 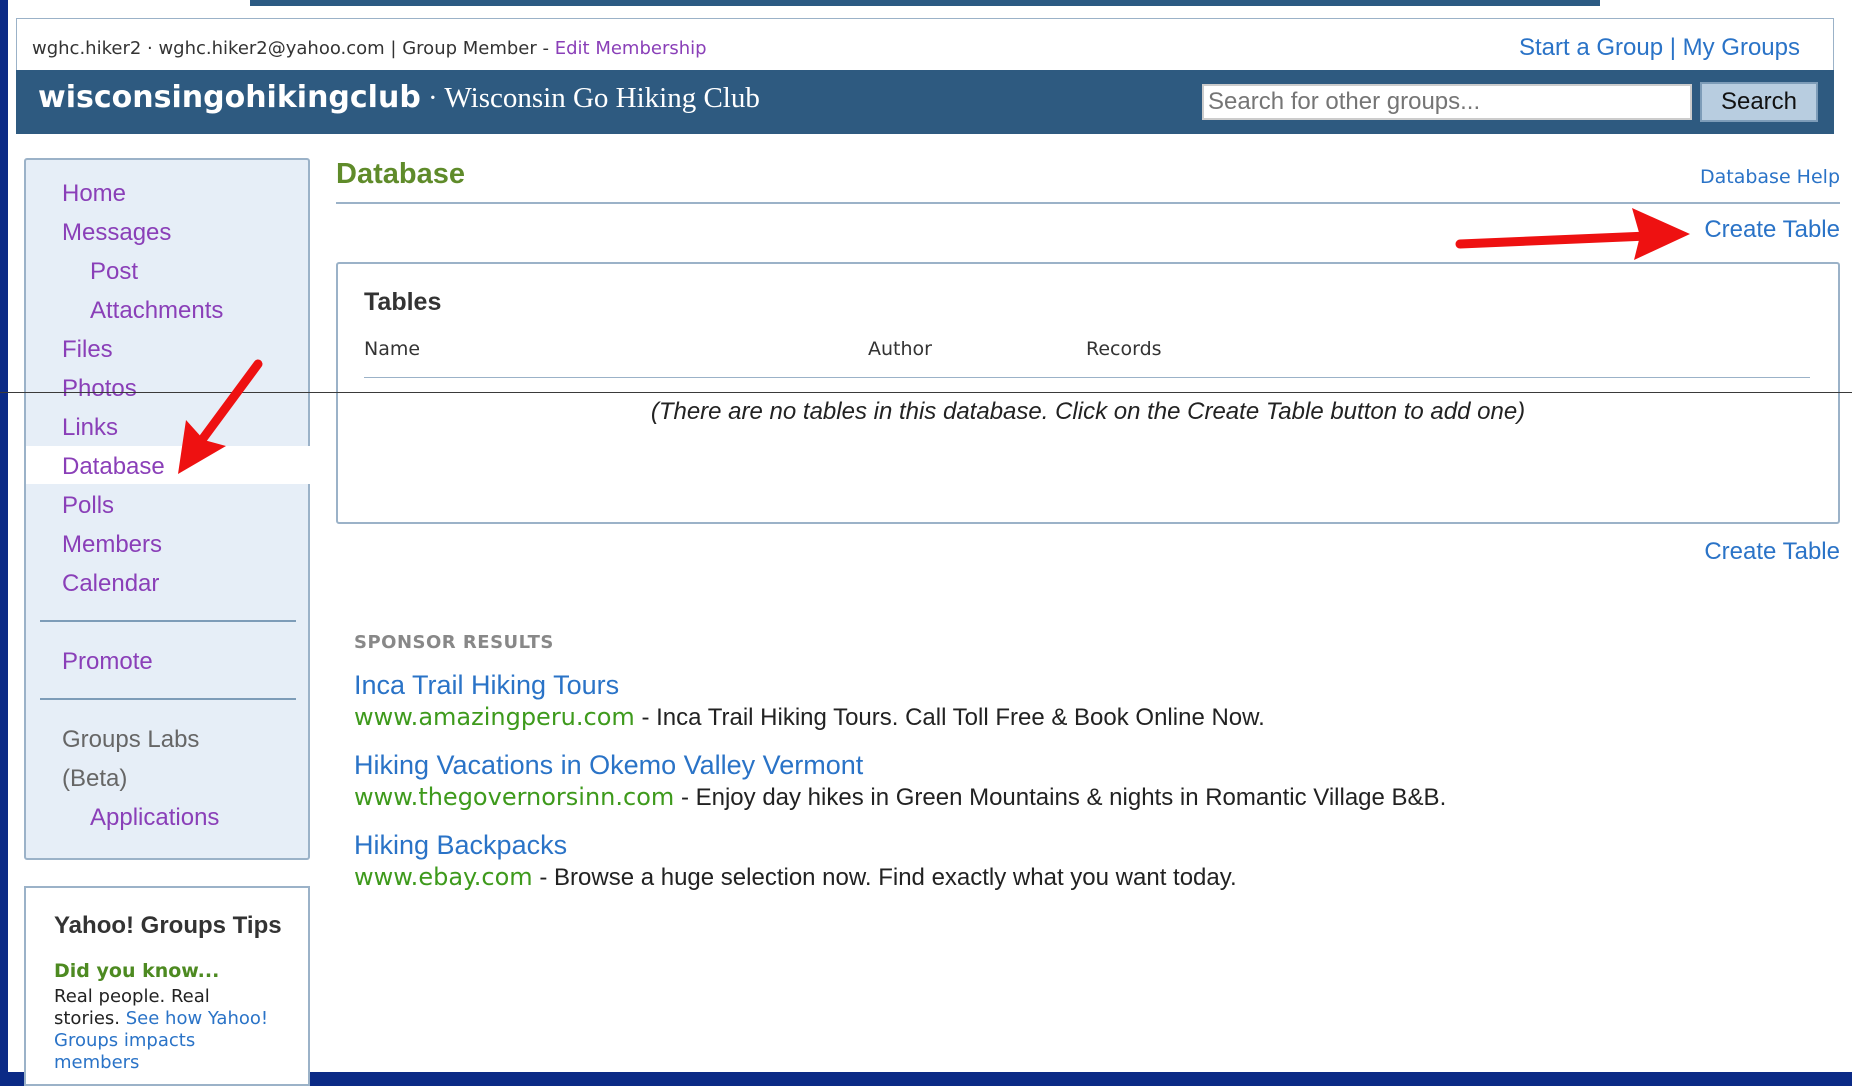 I want to click on top-stripe, so click(x=925, y=3).